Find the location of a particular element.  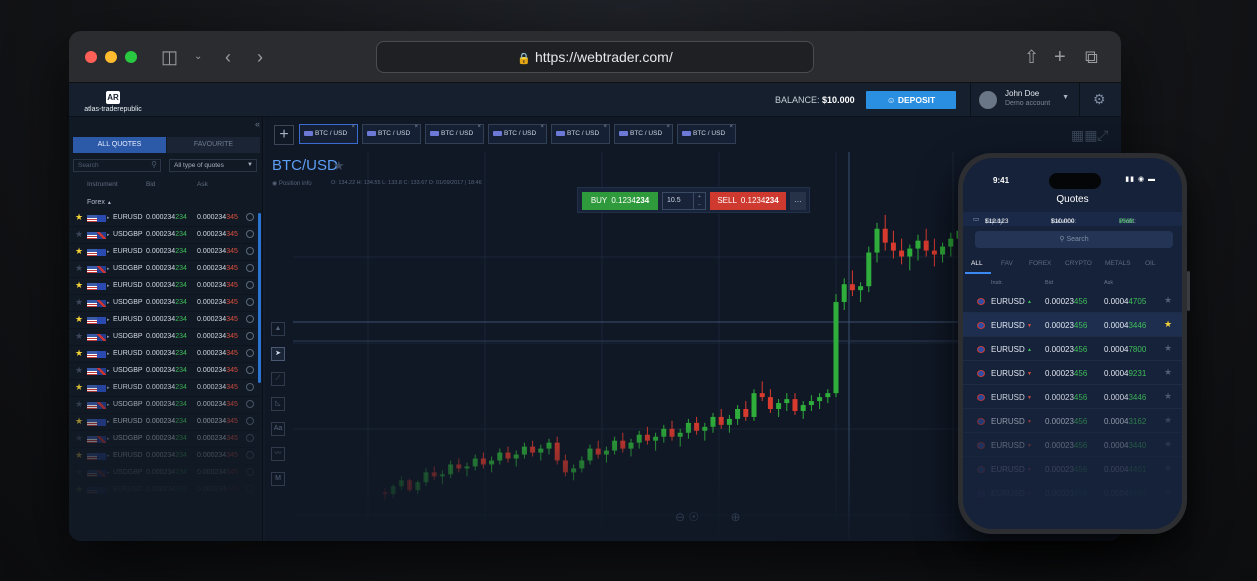

measure-icon: M is located at coordinates (278, 479).